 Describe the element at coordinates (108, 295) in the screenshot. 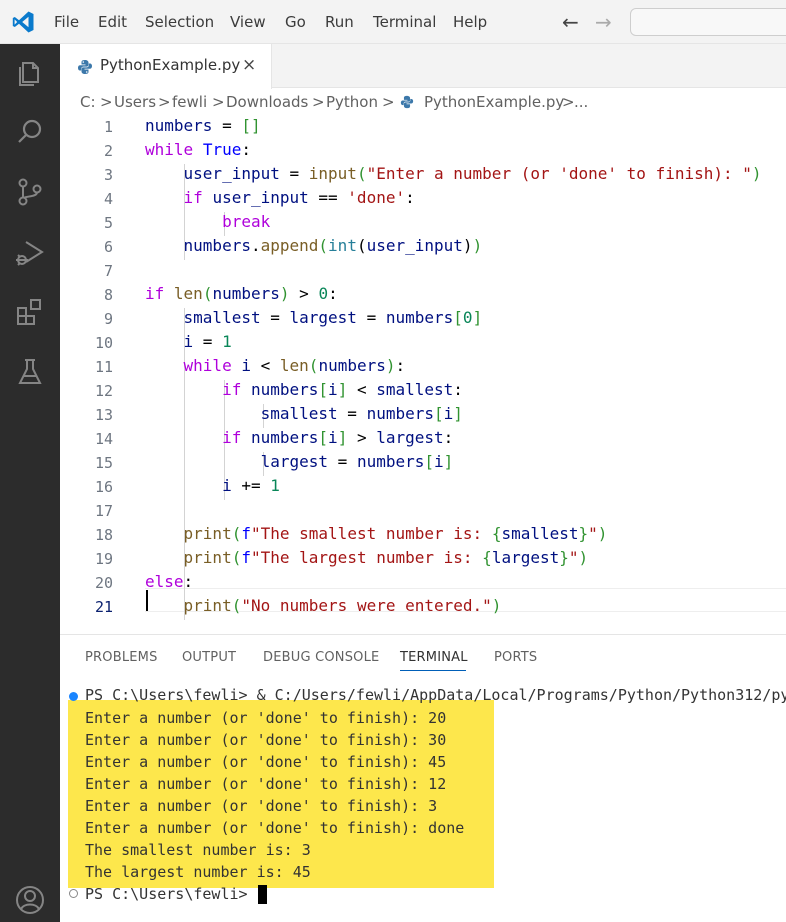

I see `line-number: 8` at that location.